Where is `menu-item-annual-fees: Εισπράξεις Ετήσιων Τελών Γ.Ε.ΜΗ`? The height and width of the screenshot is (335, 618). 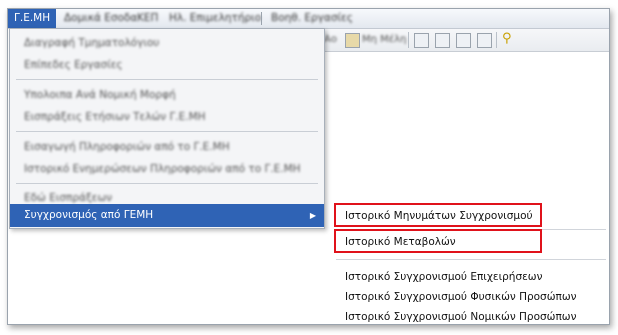 menu-item-annual-fees: Εισπράξεις Ετήσιων Τελών Γ.Ε.ΜΗ is located at coordinates (167, 117).